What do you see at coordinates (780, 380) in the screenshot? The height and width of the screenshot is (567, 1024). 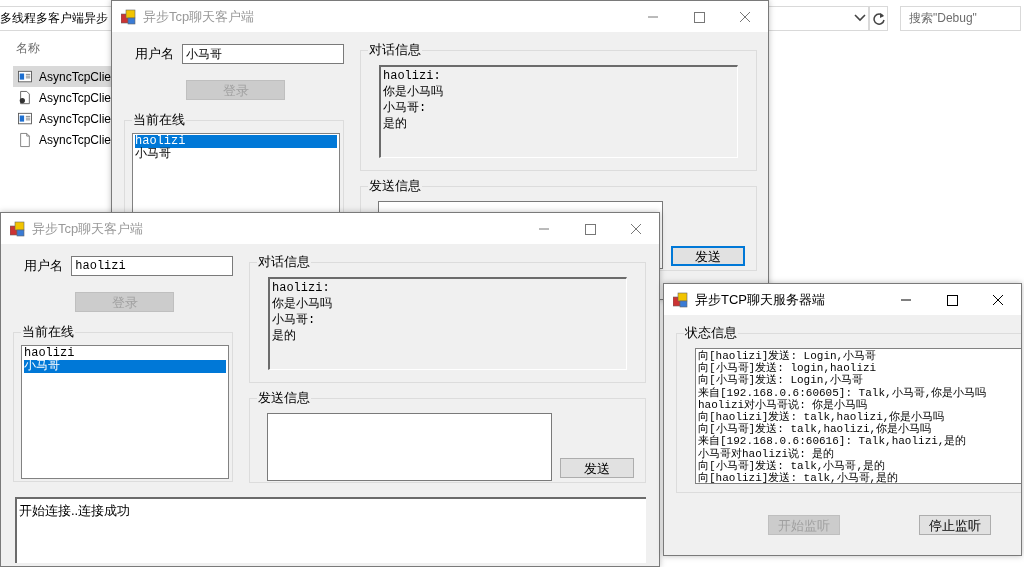 I see `log-line: 向[小马哥]发送: Login,小马哥` at bounding box center [780, 380].